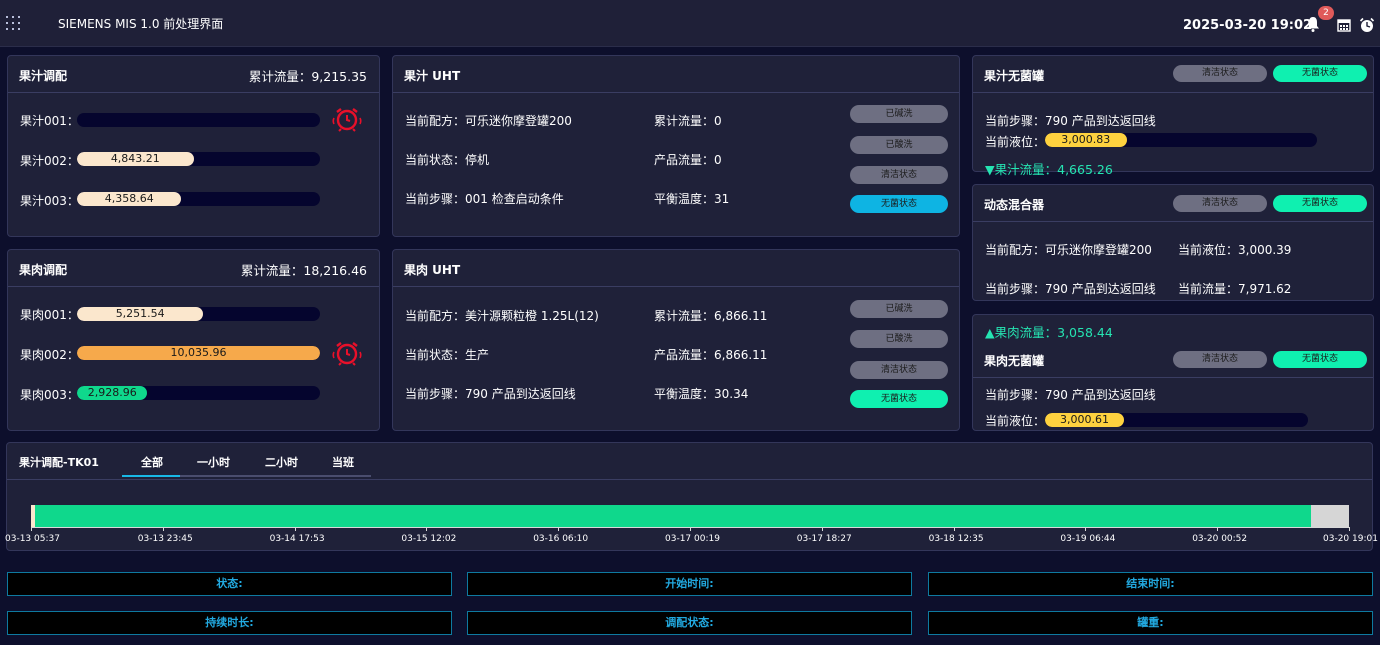 The image size is (1380, 645). What do you see at coordinates (1176, 420) in the screenshot?
I see `tank-level-bar: 3,000.61` at bounding box center [1176, 420].